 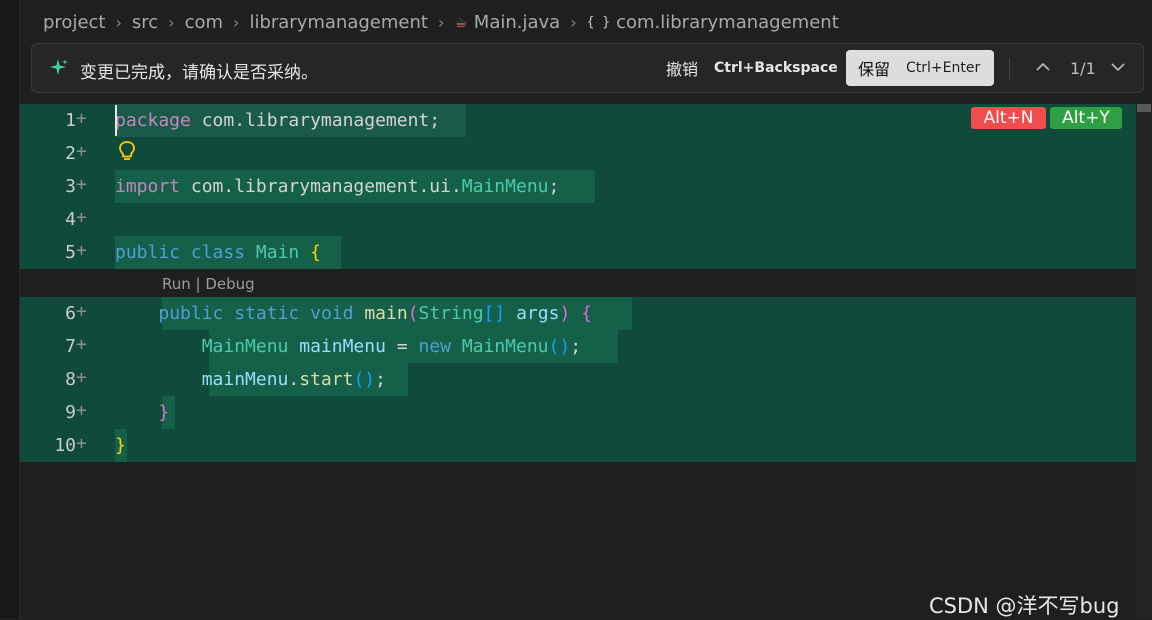 I want to click on line-number: 1, so click(x=70, y=120).